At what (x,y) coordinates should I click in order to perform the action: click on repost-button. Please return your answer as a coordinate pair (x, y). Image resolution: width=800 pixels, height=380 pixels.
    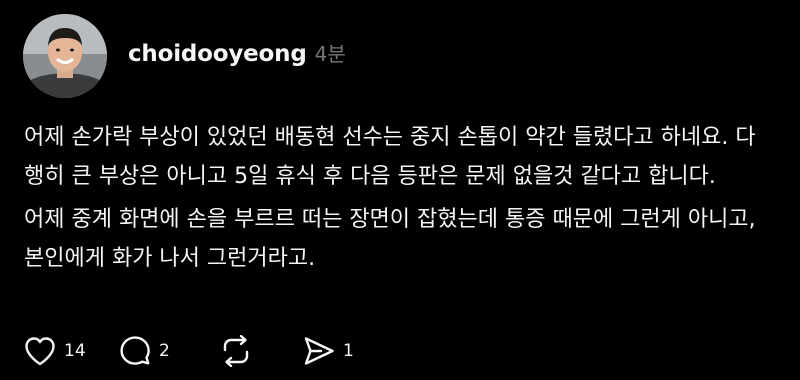
    Looking at the image, I should click on (261, 351).